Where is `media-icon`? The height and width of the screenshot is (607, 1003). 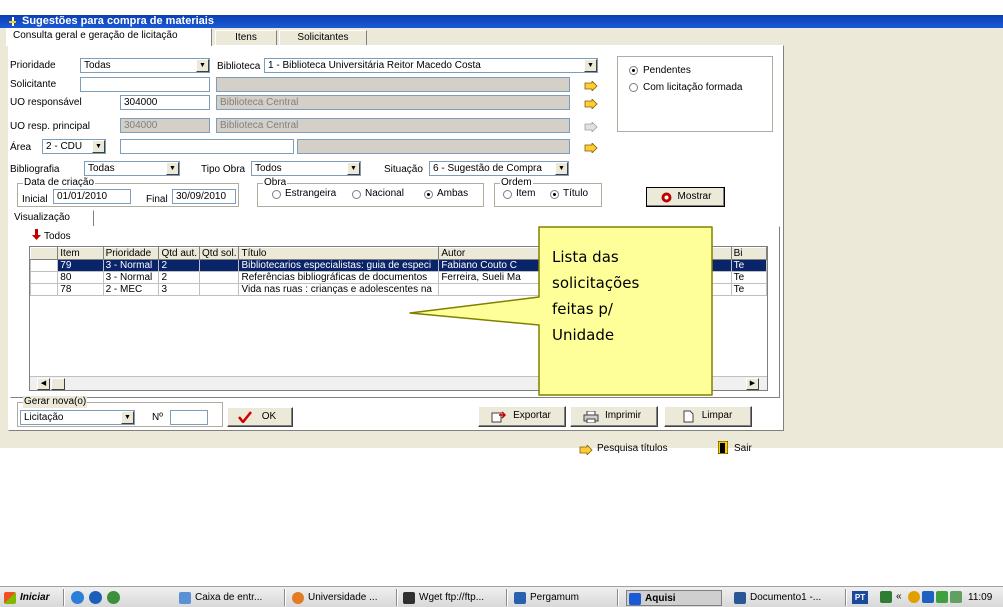 media-icon is located at coordinates (113, 597).